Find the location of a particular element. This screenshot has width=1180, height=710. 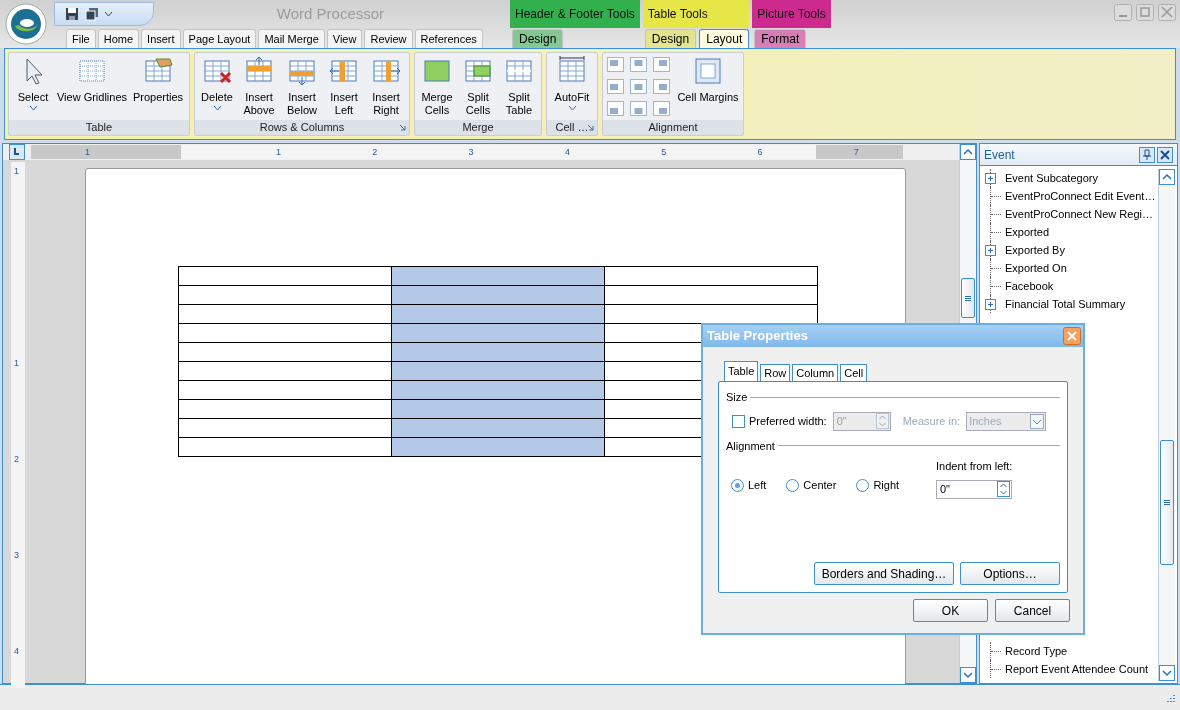

ribbon-tab: Review is located at coordinates (388, 38).